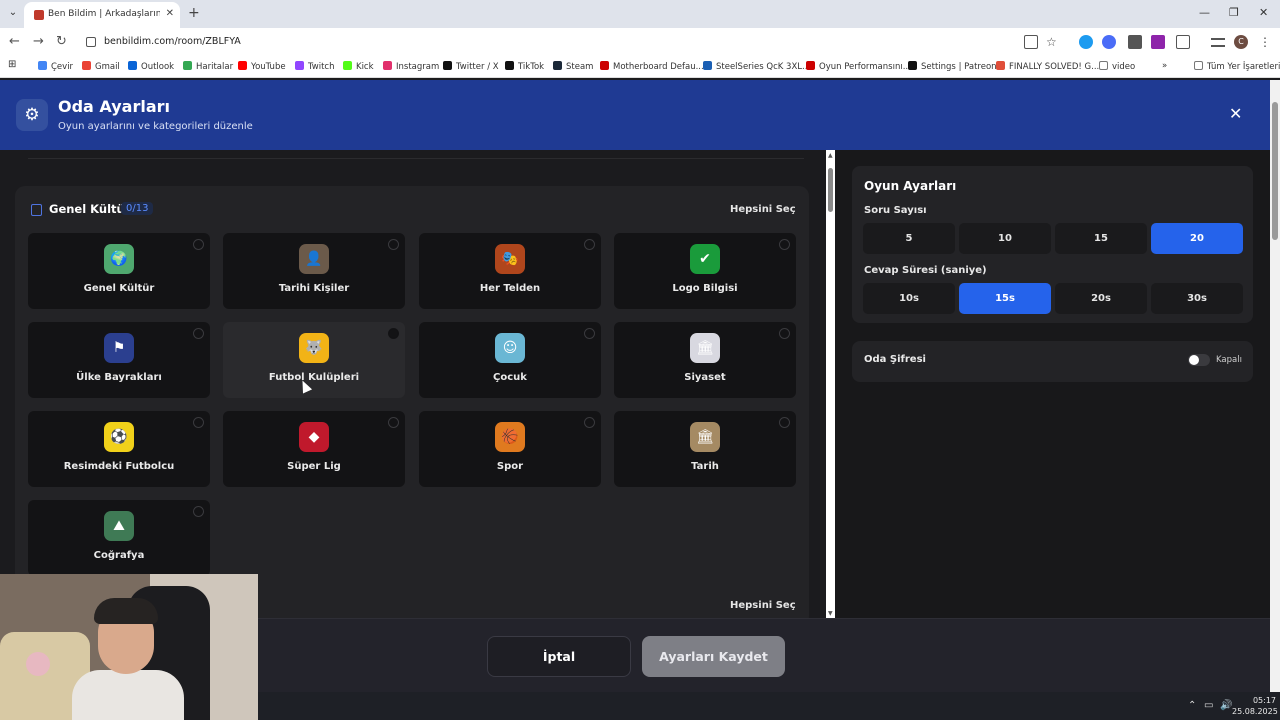  I want to click on category-card: ⚑ Ülke Bayrakları, so click(119, 360).